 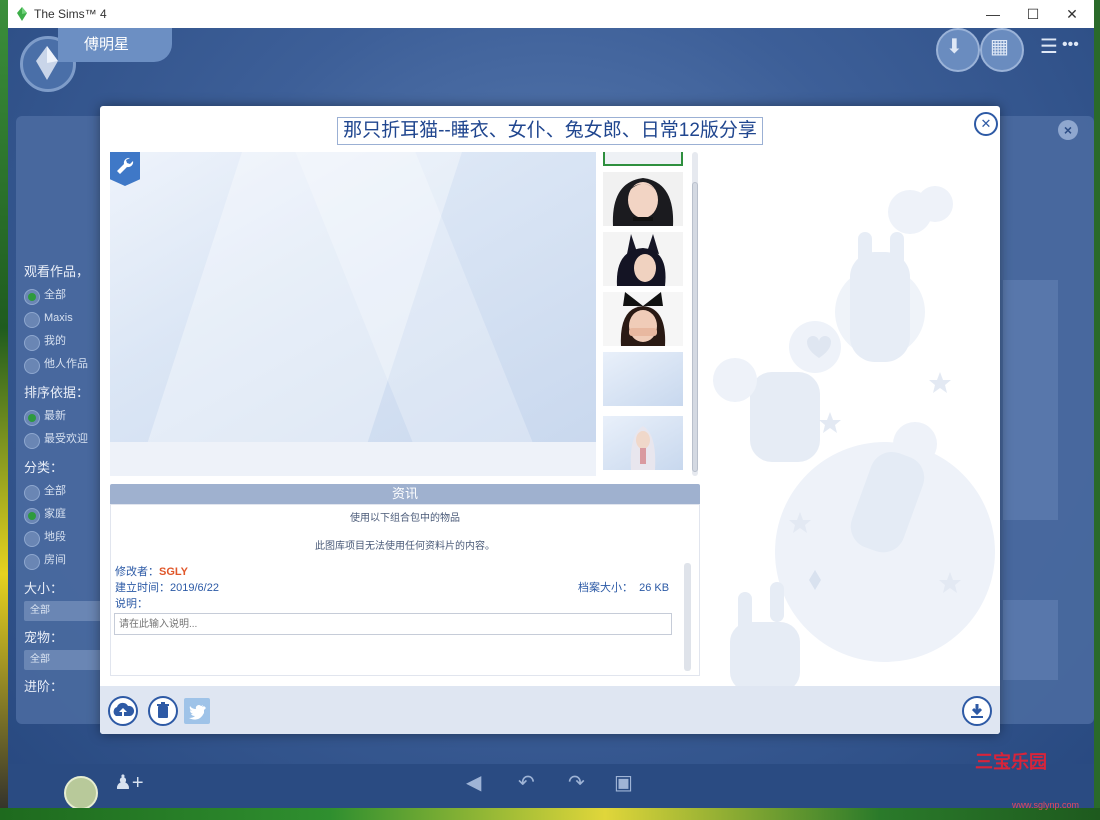 I want to click on sim-portrait, so click(x=81, y=792).